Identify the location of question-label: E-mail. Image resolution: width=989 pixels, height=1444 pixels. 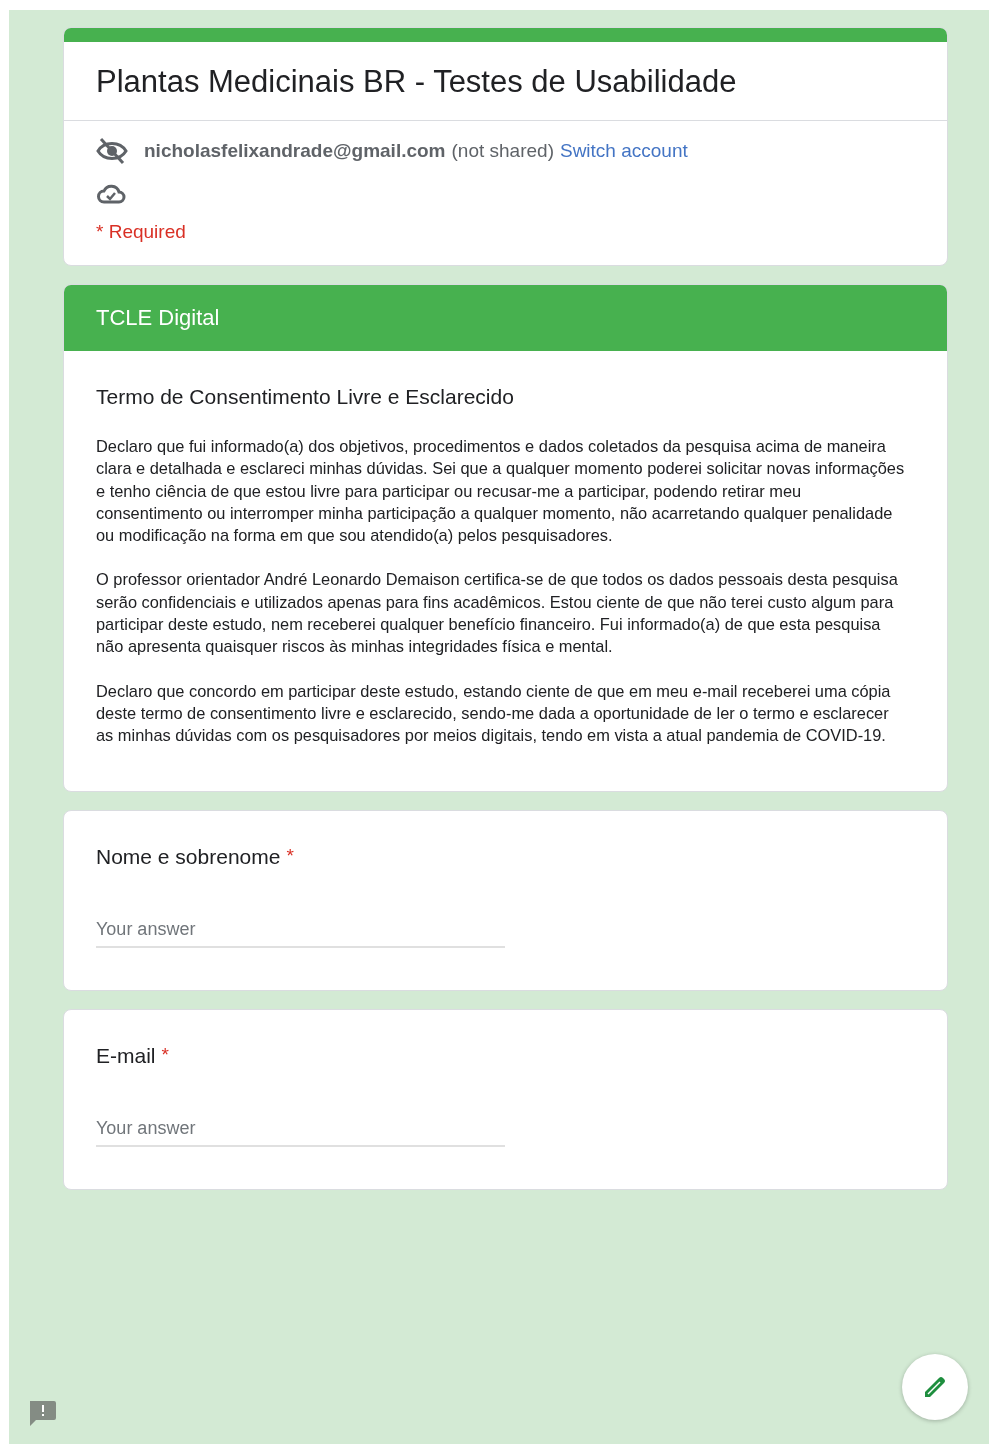
(126, 1055).